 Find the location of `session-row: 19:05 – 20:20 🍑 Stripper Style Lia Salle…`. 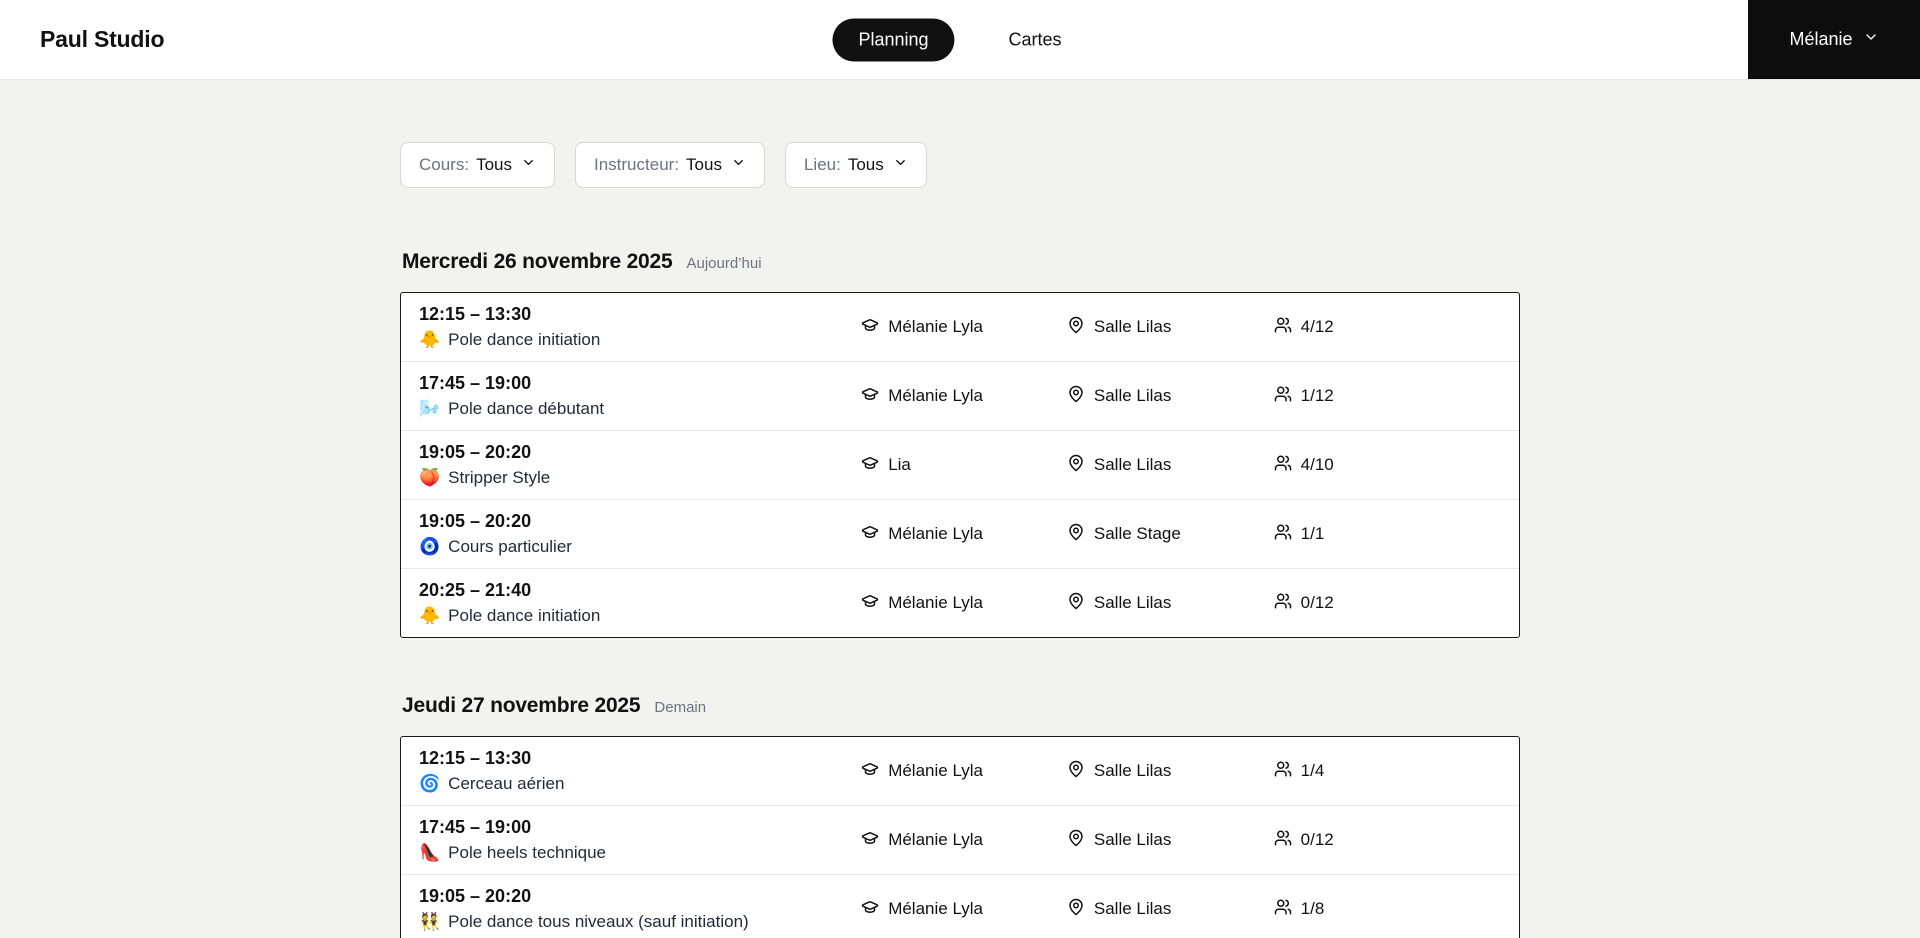

session-row: 19:05 – 20:20 🍑 Stripper Style Lia Salle… is located at coordinates (960, 464).